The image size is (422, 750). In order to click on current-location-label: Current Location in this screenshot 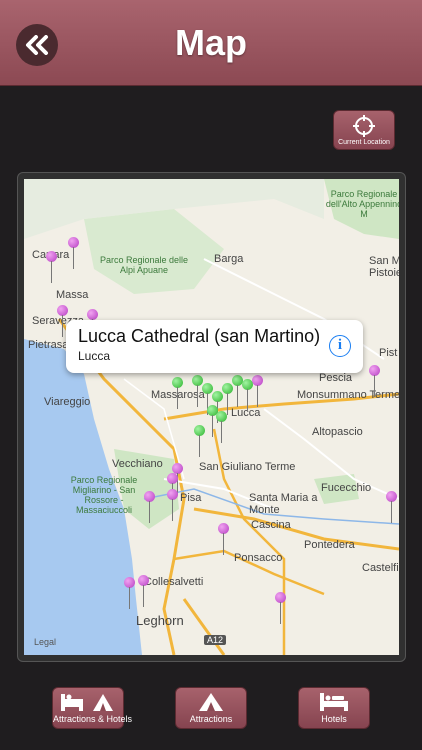, I will do `click(364, 142)`.